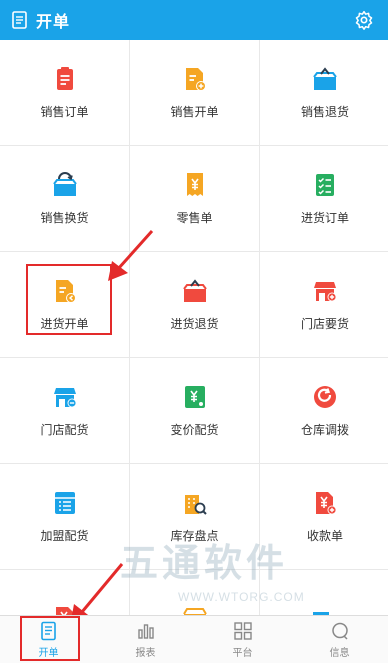 The height and width of the screenshot is (663, 388). Describe the element at coordinates (324, 198) in the screenshot. I see `menu-item: 进货订单` at that location.